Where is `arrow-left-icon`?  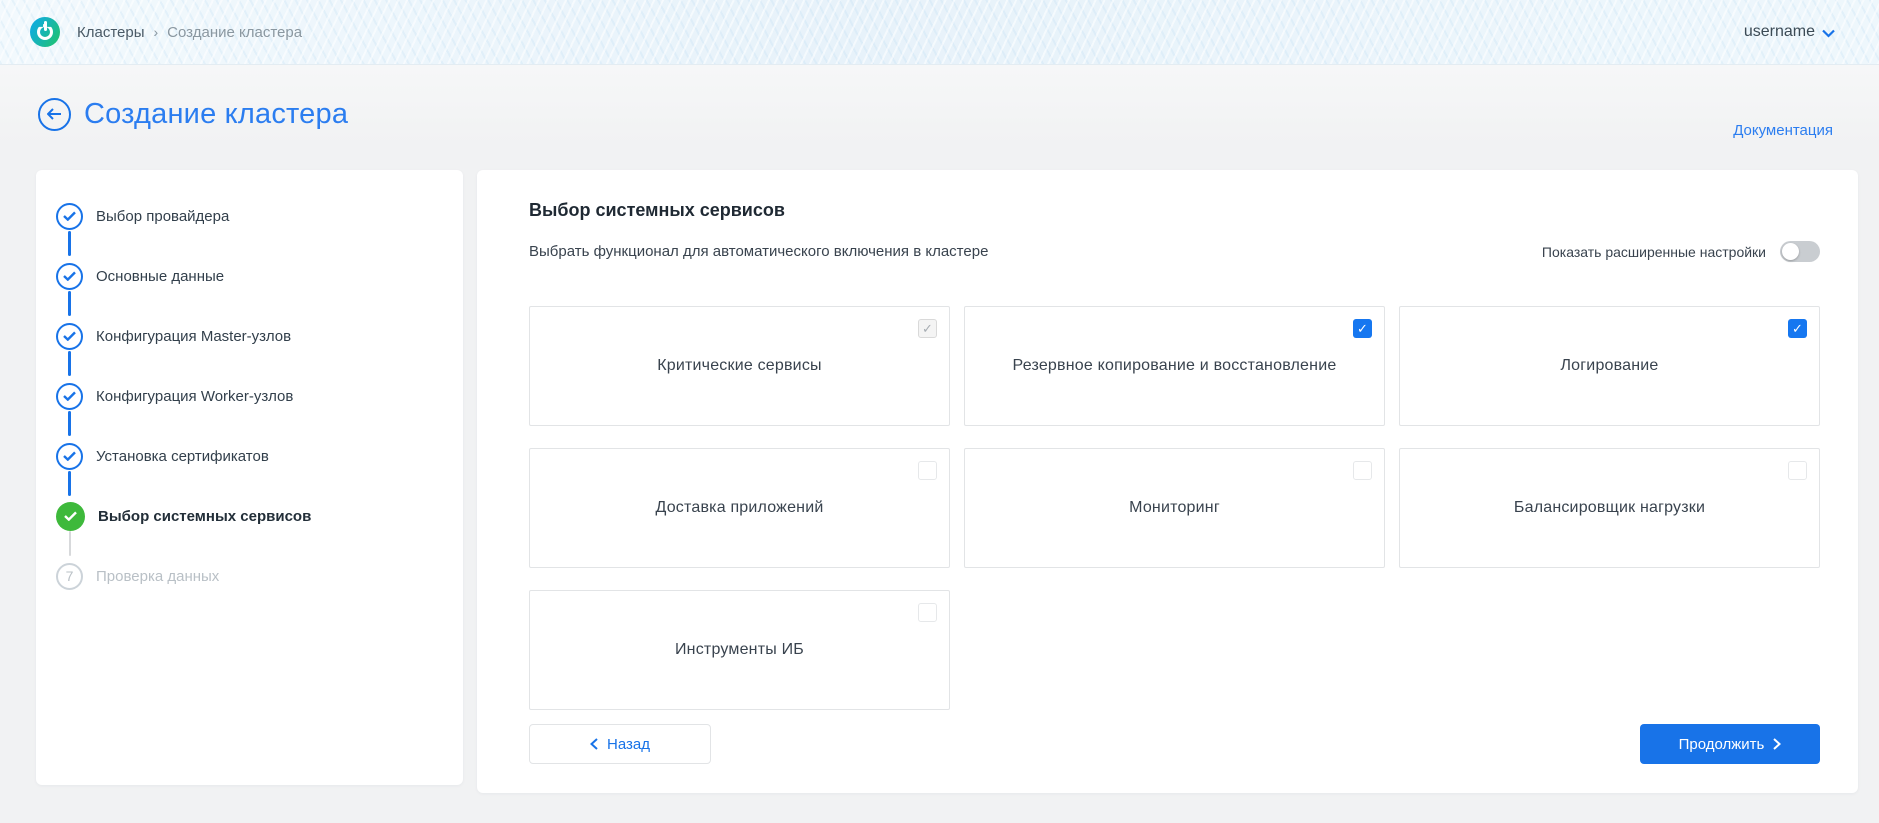 arrow-left-icon is located at coordinates (54, 114).